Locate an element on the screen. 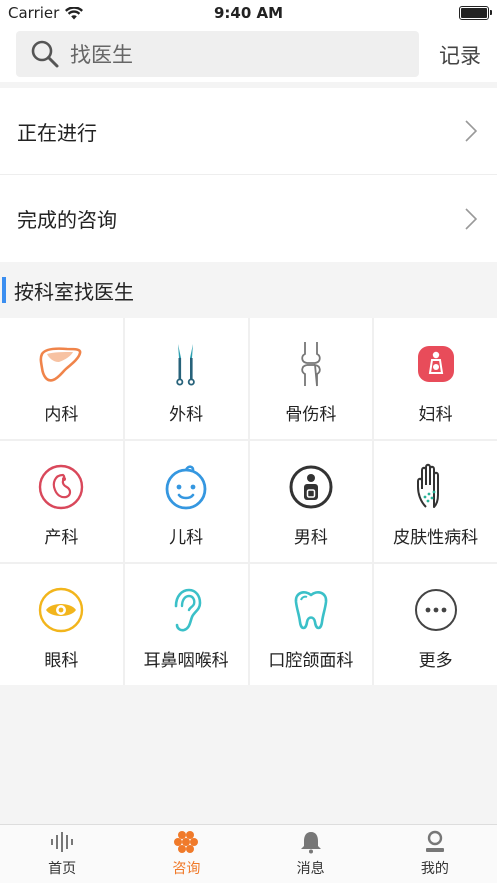 This screenshot has height=883, width=497. department-stomatology: 口腔颌面科 is located at coordinates (311, 624).